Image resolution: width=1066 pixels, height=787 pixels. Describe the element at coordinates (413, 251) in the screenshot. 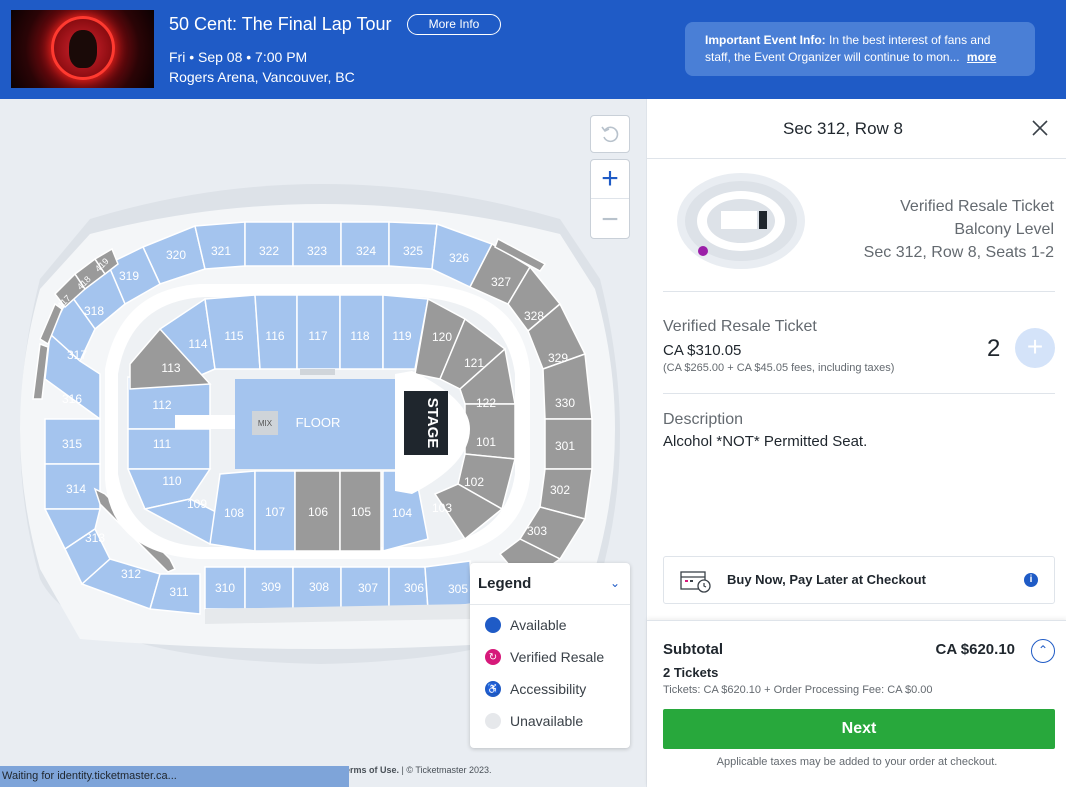

I see `section-325: 325` at that location.